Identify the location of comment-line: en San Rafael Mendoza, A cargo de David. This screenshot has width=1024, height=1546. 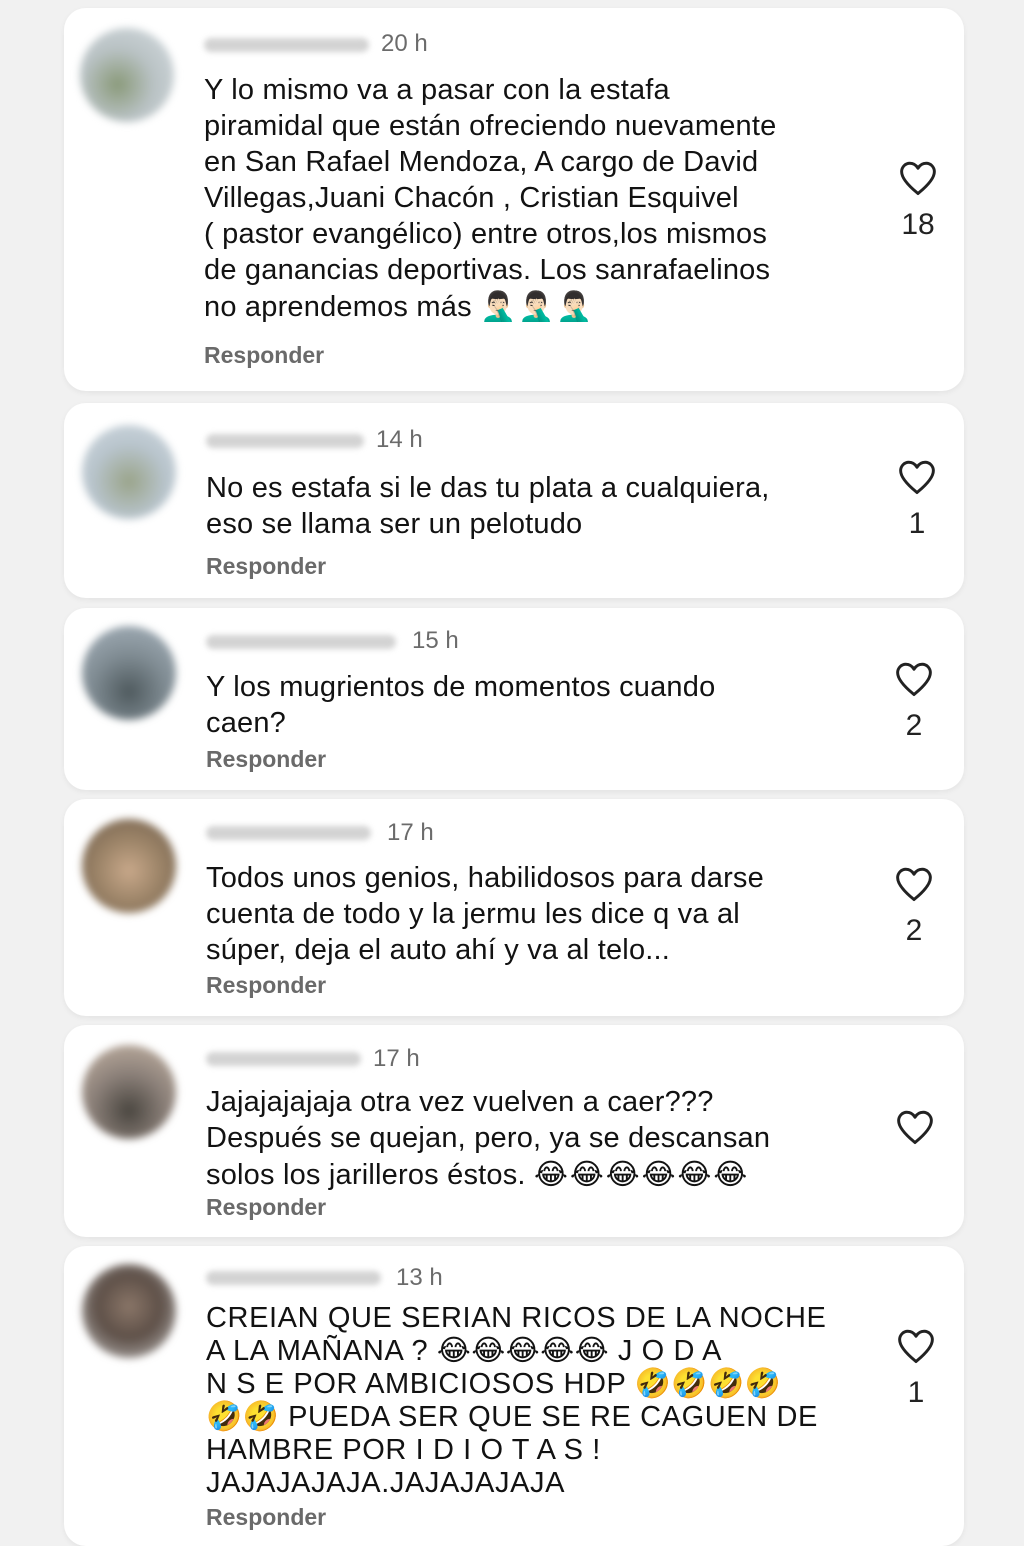
(481, 162).